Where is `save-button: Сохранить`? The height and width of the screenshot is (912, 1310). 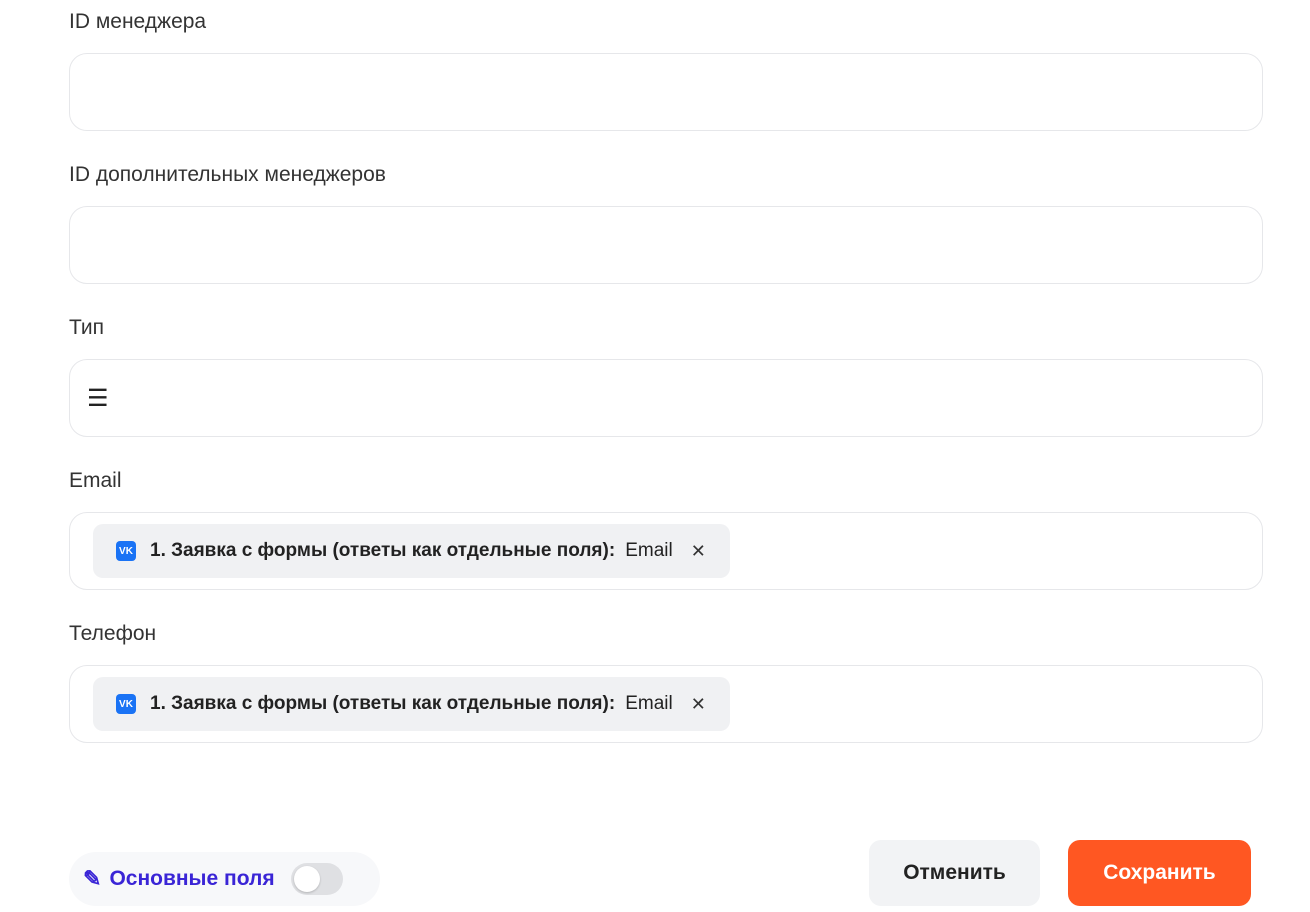 save-button: Сохранить is located at coordinates (1159, 873).